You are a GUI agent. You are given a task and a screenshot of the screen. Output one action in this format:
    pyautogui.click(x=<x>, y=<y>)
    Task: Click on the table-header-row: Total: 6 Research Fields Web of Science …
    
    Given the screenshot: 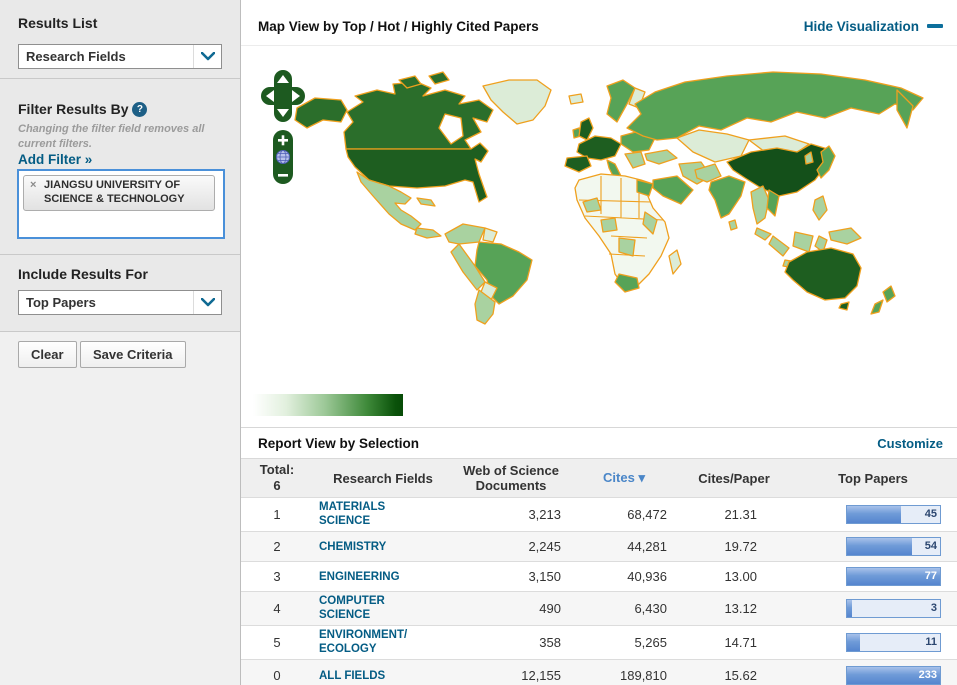 What is the action you would take?
    pyautogui.click(x=599, y=478)
    